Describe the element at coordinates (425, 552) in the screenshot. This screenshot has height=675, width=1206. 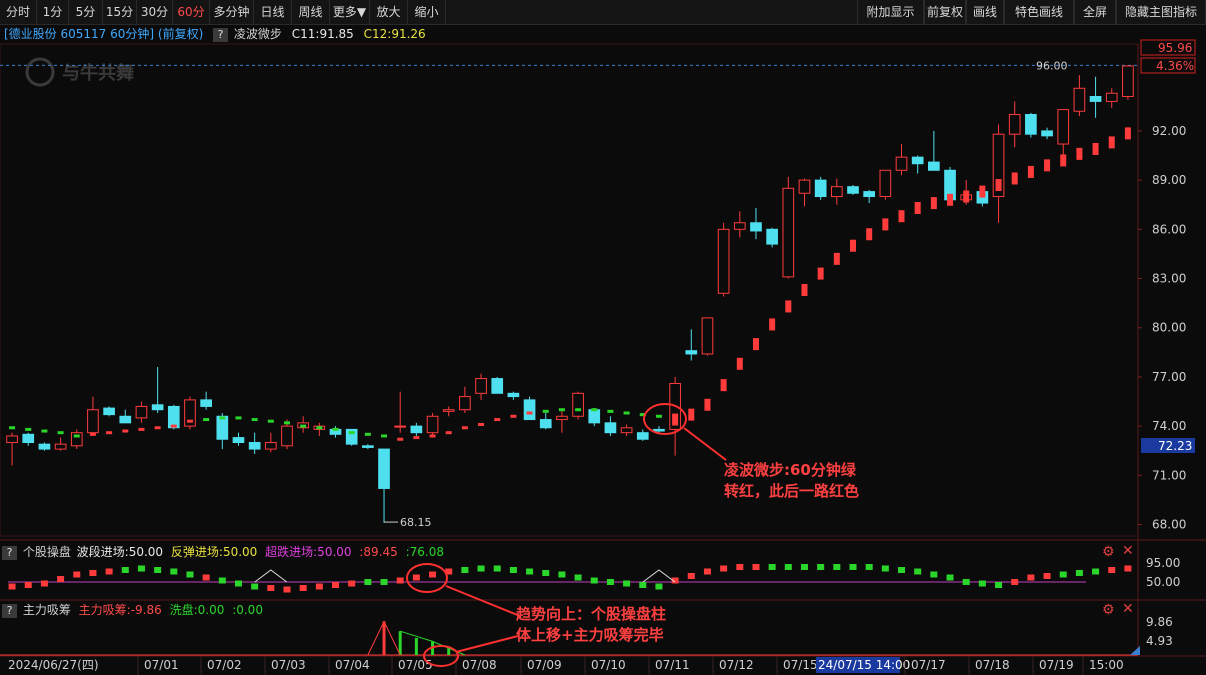
I see `indicator1-p5: :76.08` at that location.